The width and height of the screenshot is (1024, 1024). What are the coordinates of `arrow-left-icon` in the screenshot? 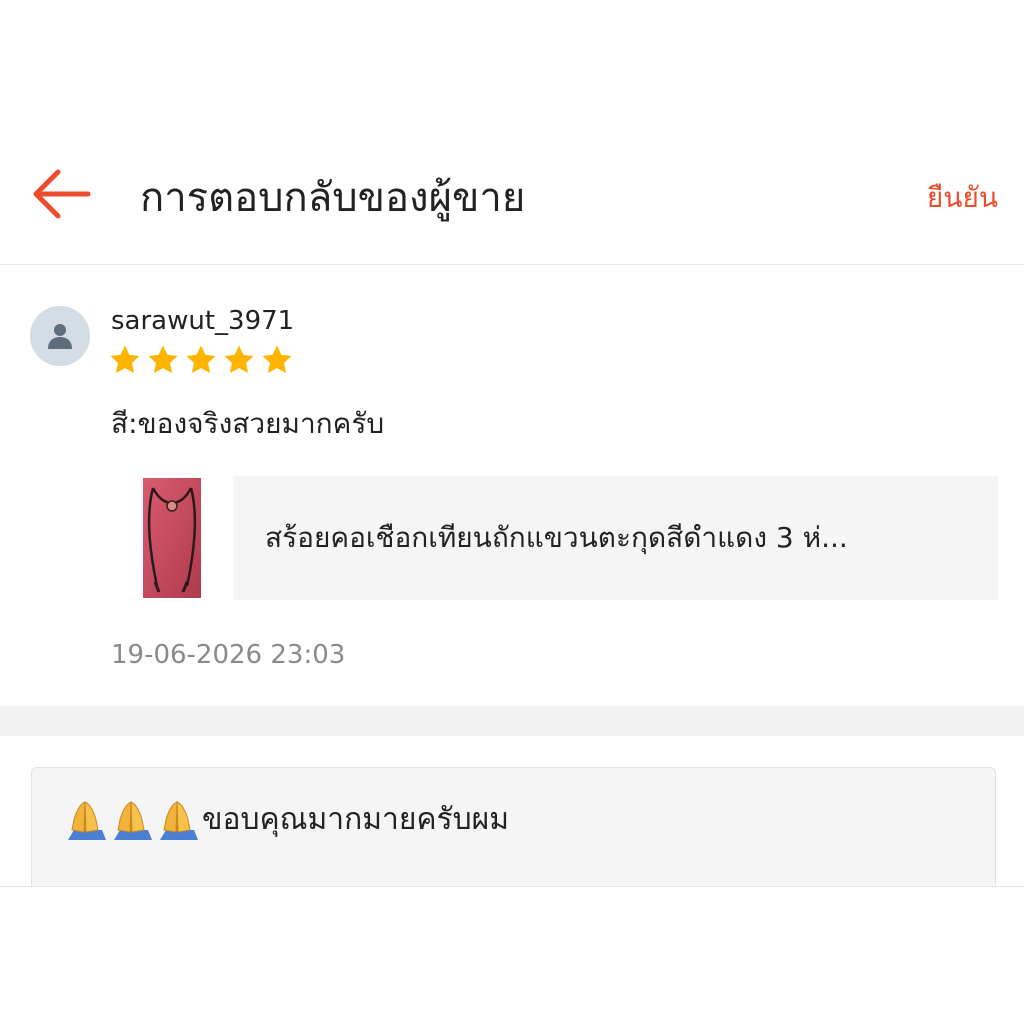 It's located at (62, 194).